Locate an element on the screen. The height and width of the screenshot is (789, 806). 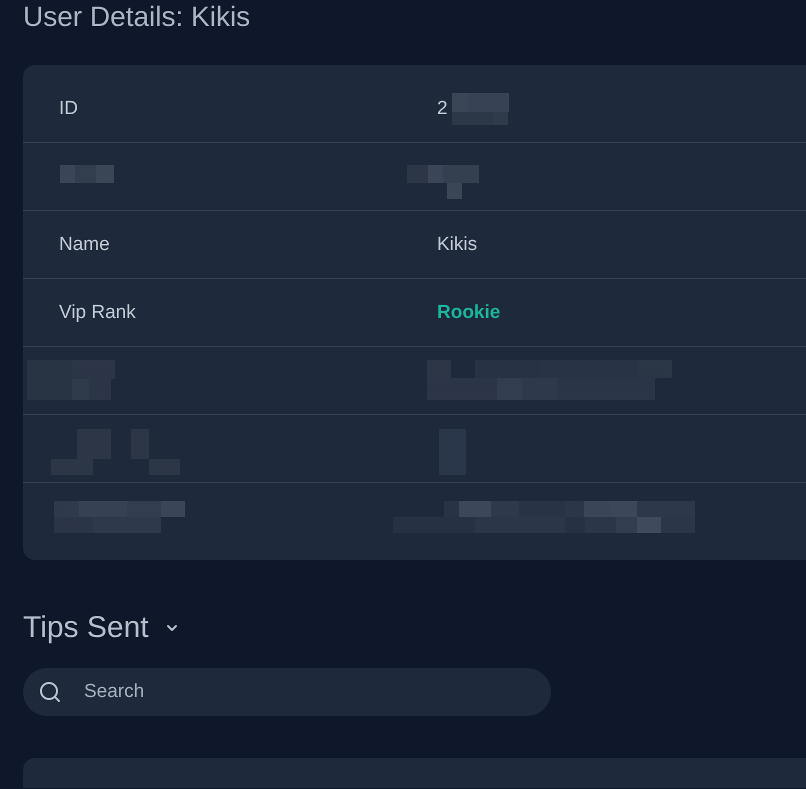
page-title: User Details: Kikis is located at coordinates (136, 16).